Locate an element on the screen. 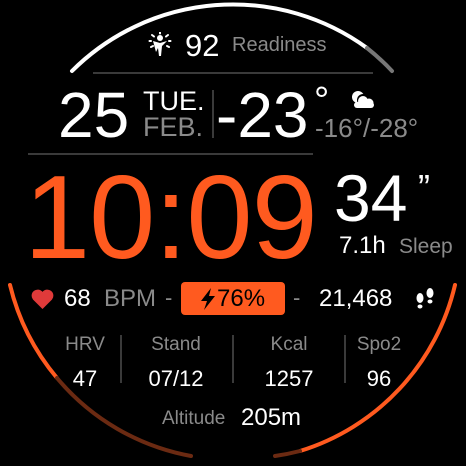 The height and width of the screenshot is (466, 466). stat-stand: Stand 07/12 is located at coordinates (176, 363).